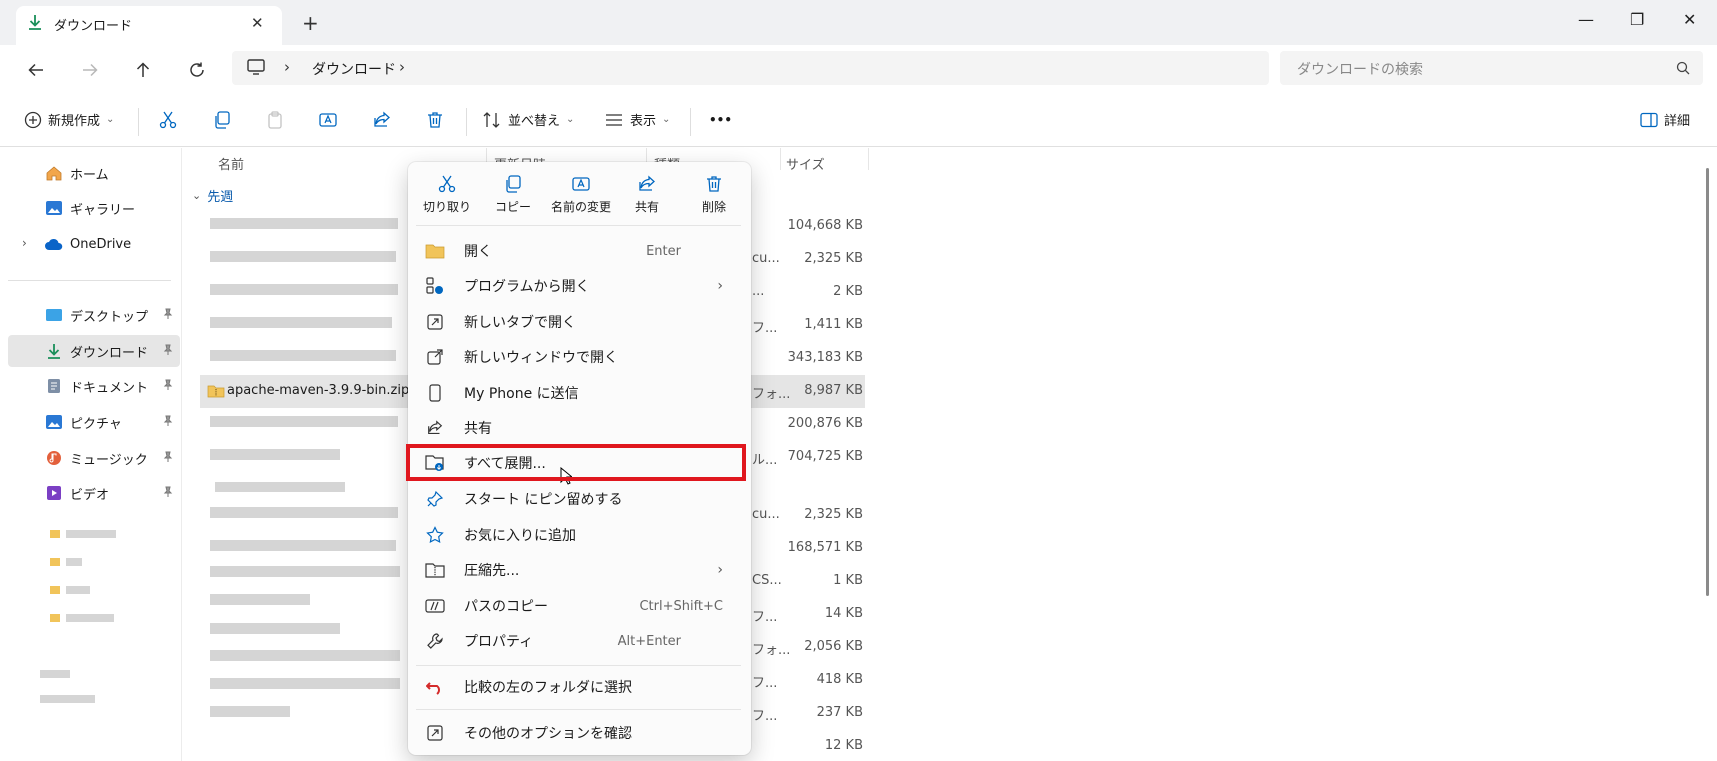  Describe the element at coordinates (805, 163) in the screenshot. I see `column-header-size: サイズ` at that location.